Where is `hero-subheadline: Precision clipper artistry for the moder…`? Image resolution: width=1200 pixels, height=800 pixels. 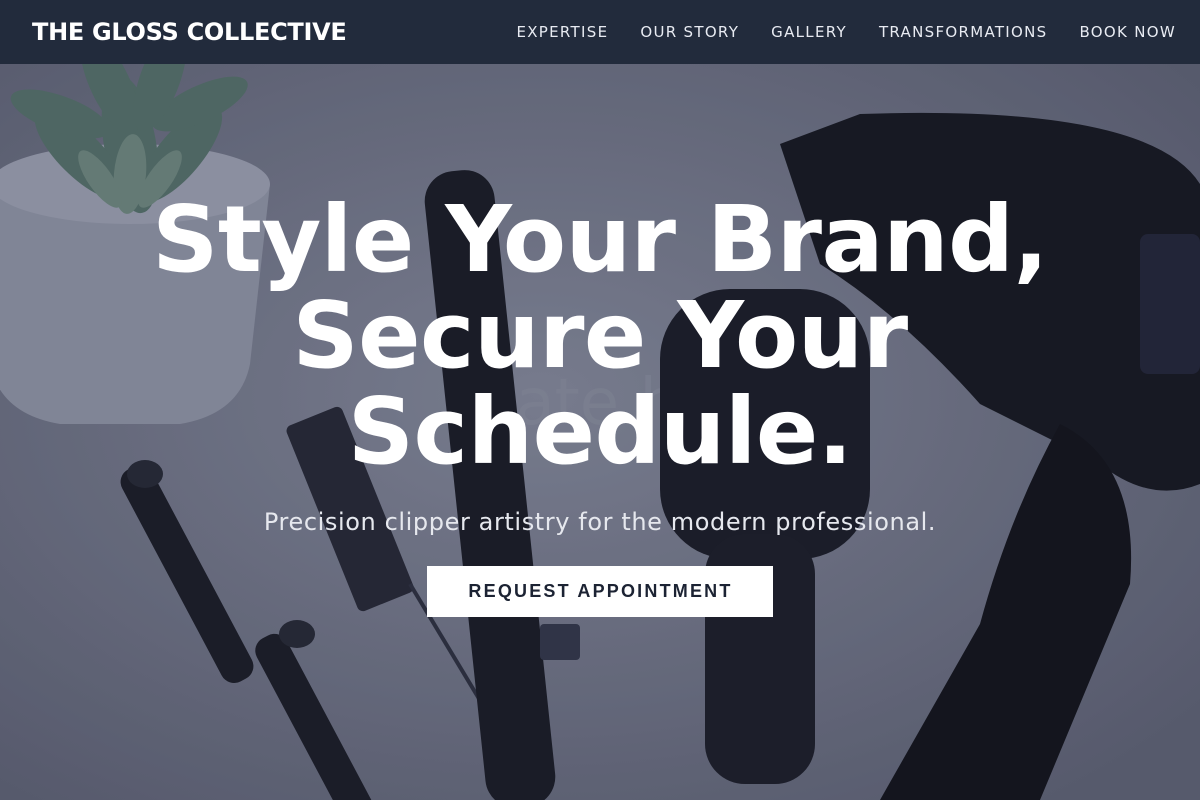
hero-subheadline: Precision clipper artistry for the moder… is located at coordinates (600, 522).